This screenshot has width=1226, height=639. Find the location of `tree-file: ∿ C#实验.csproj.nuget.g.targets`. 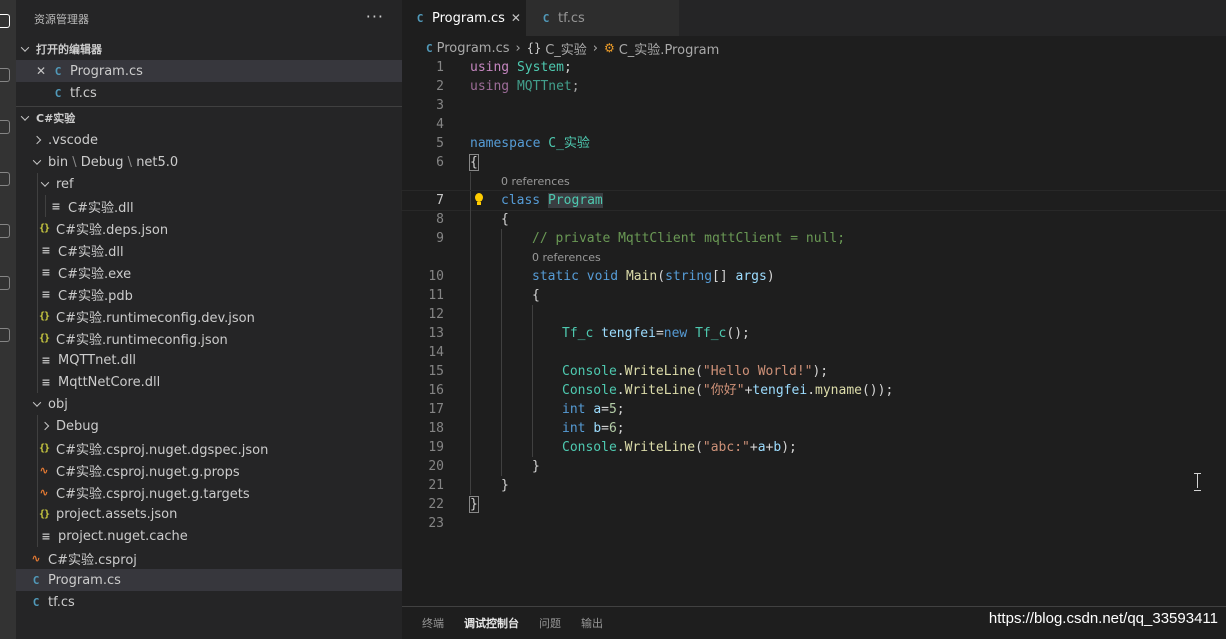

tree-file: ∿ C#实验.csproj.nuget.g.targets is located at coordinates (209, 492).